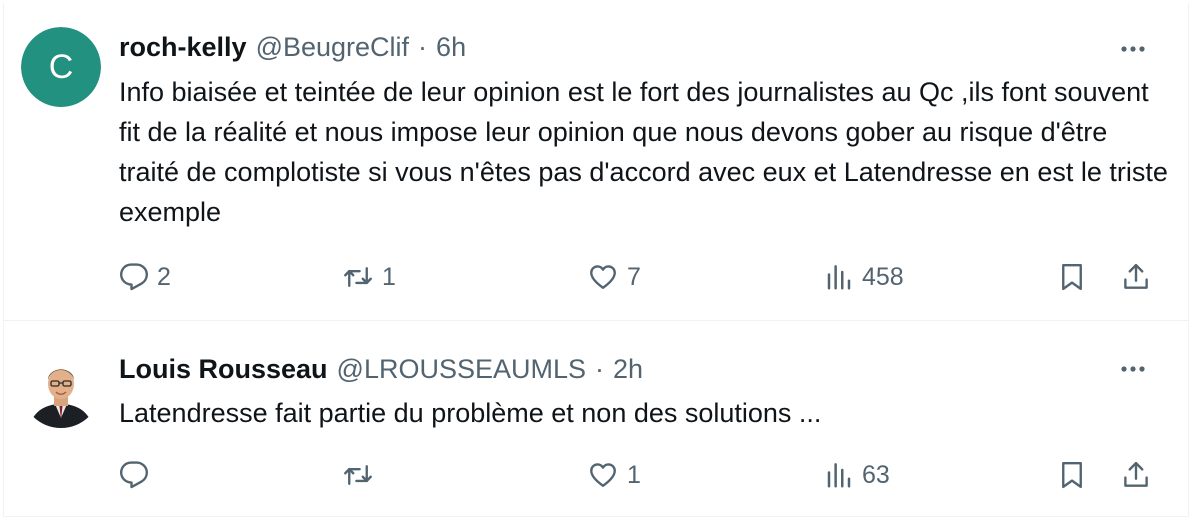 This screenshot has width=1194, height=518. I want to click on action-bar: 1 63, so click(596, 475).